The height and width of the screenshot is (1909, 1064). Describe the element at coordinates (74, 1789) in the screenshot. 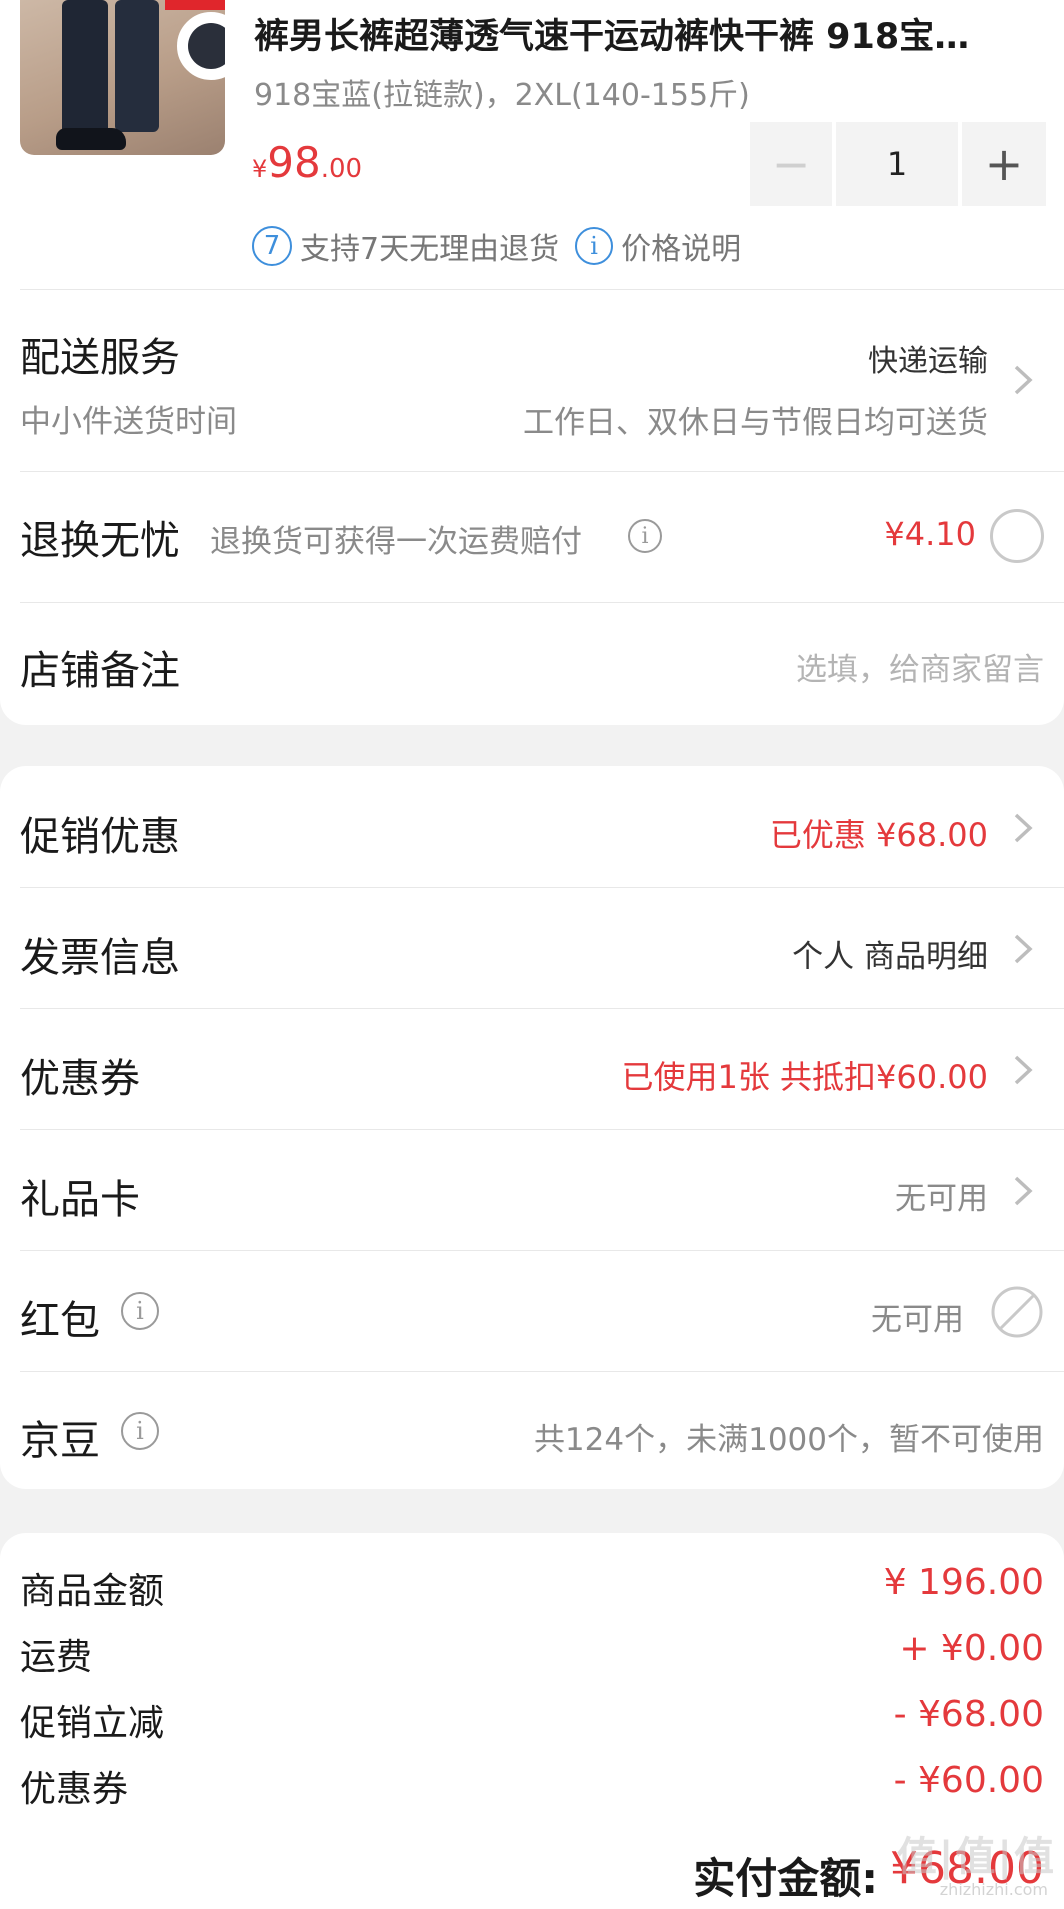

I see `summary-label: 优惠券` at that location.